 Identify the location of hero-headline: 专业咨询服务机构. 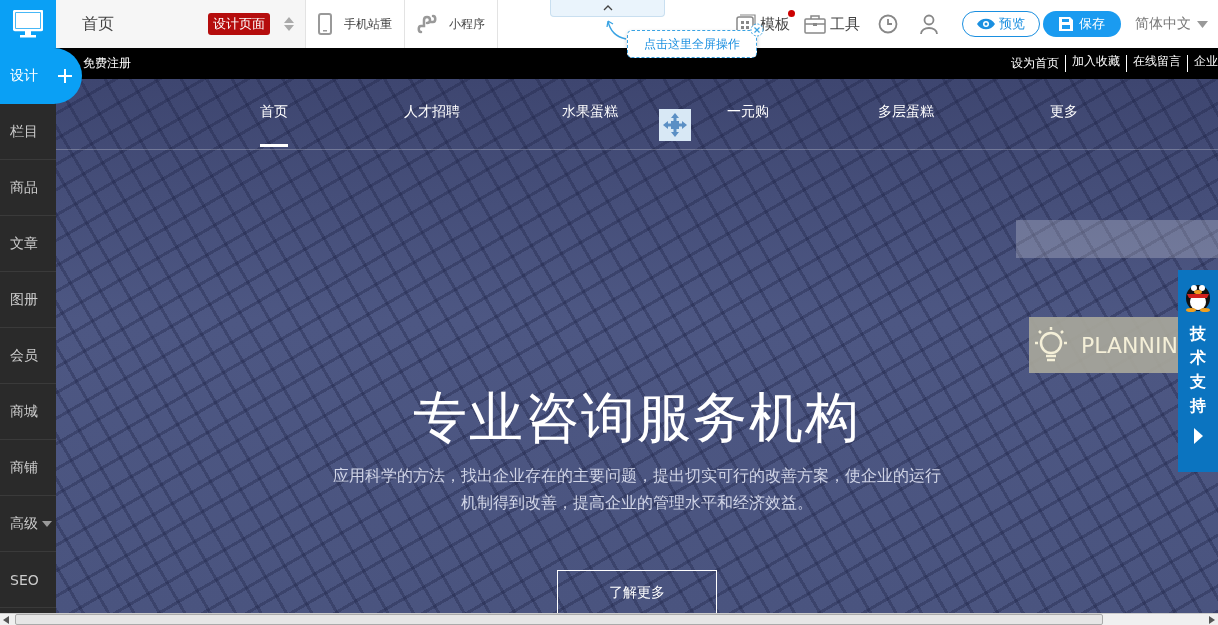
(637, 418).